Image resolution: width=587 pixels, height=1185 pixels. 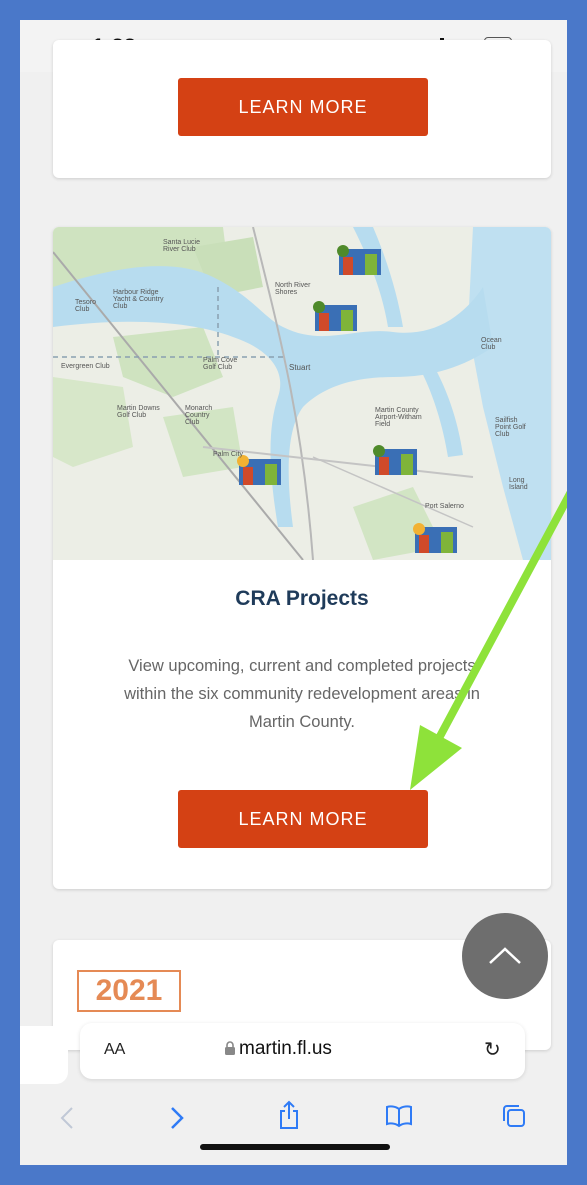 I want to click on text-size-button: AA, so click(x=114, y=1050).